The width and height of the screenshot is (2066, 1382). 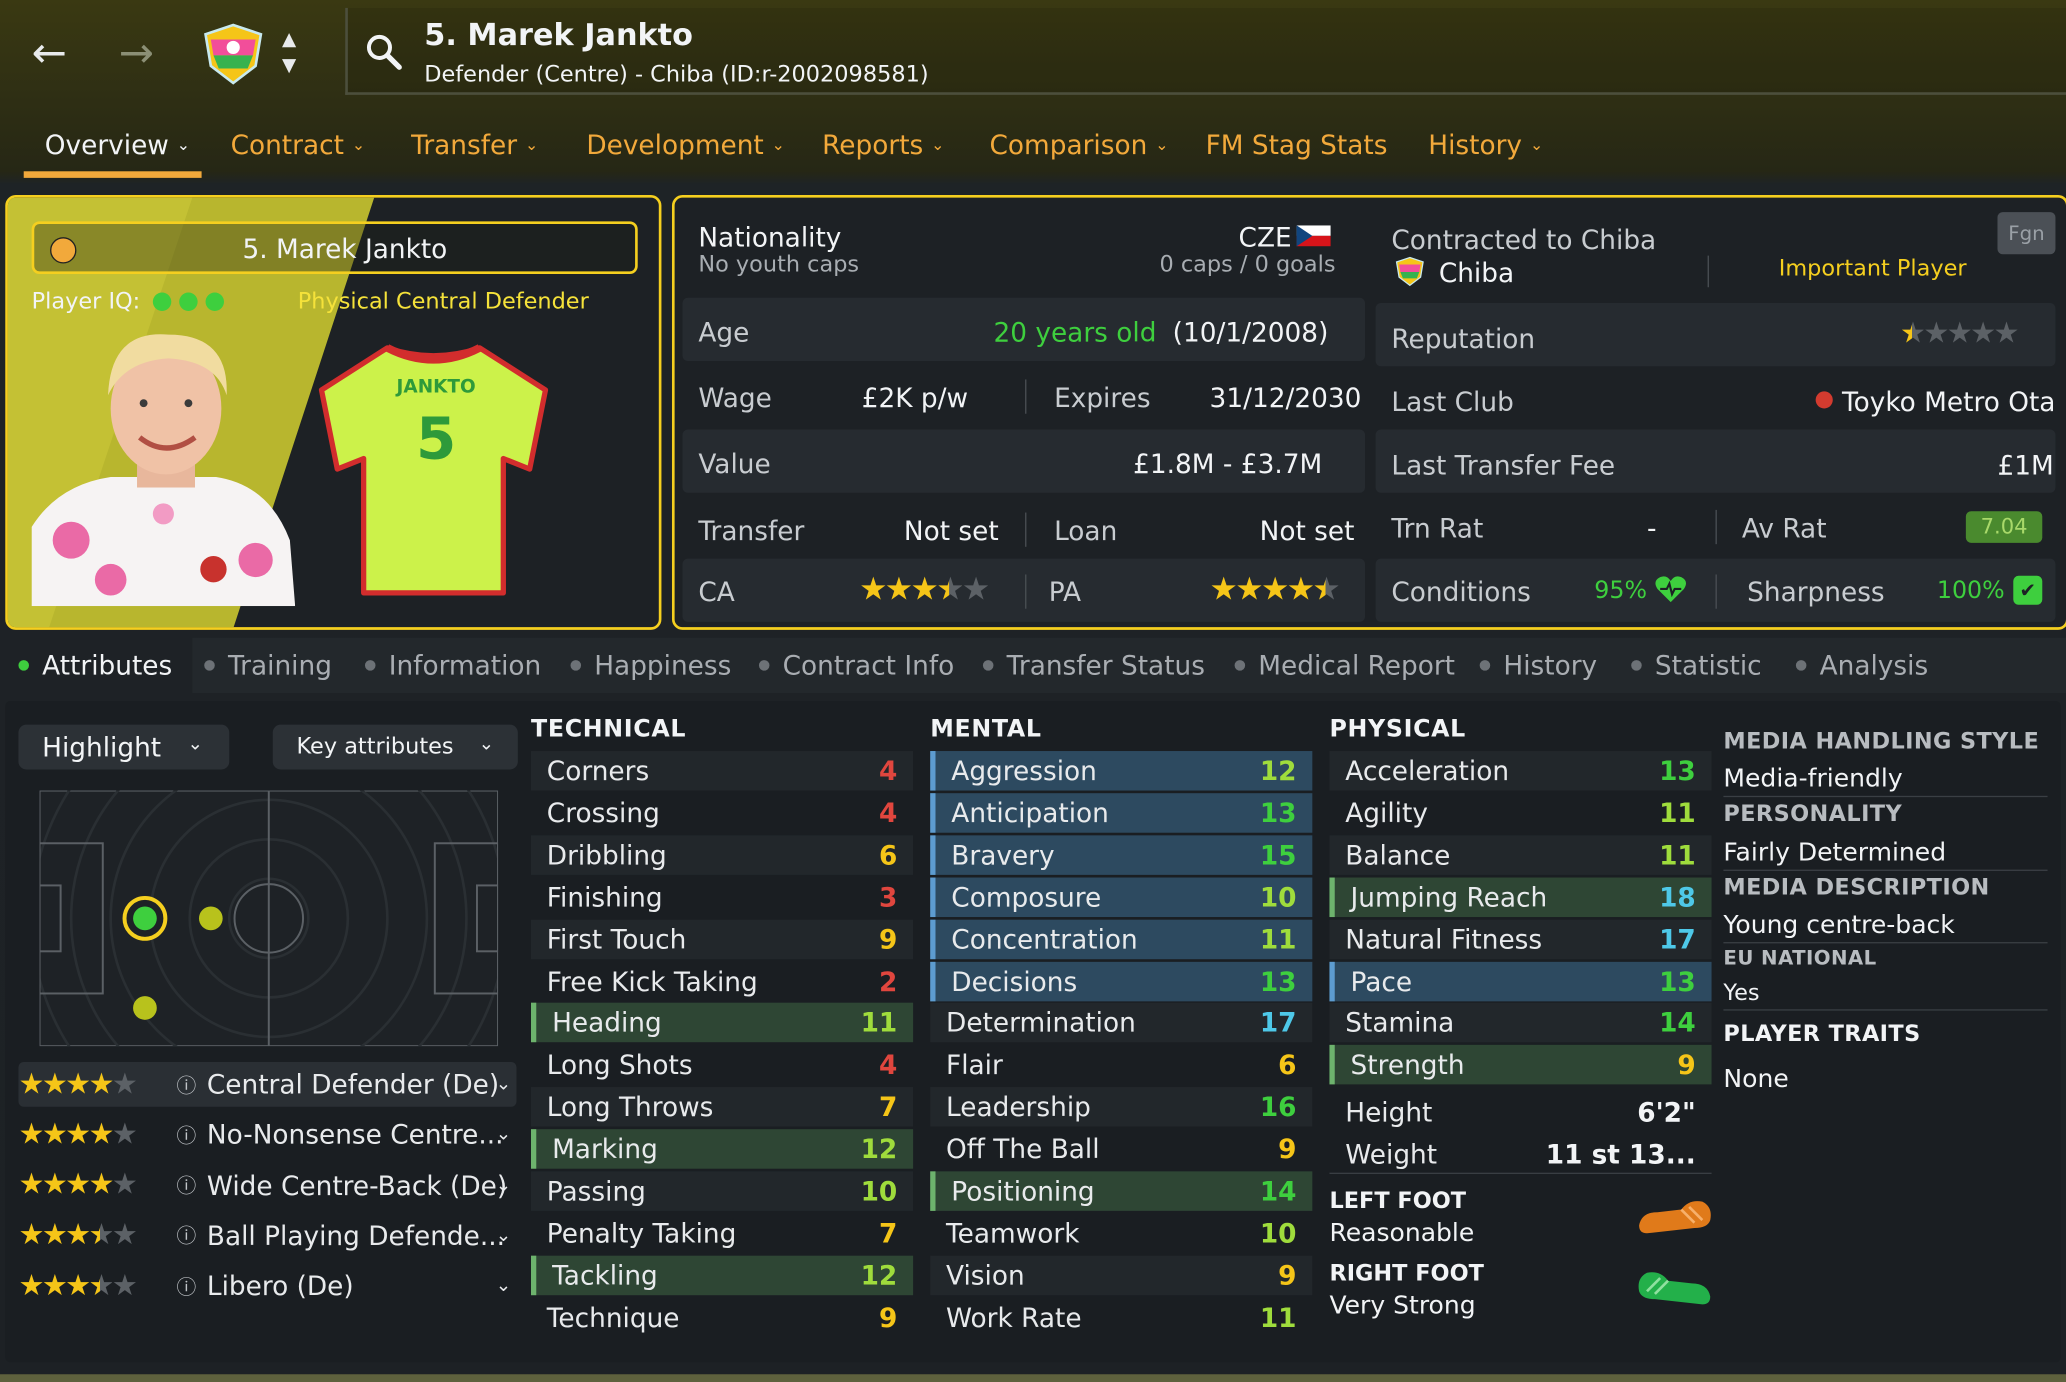 I want to click on key-attributes-dropdown: Key attributes ⌄, so click(x=395, y=747).